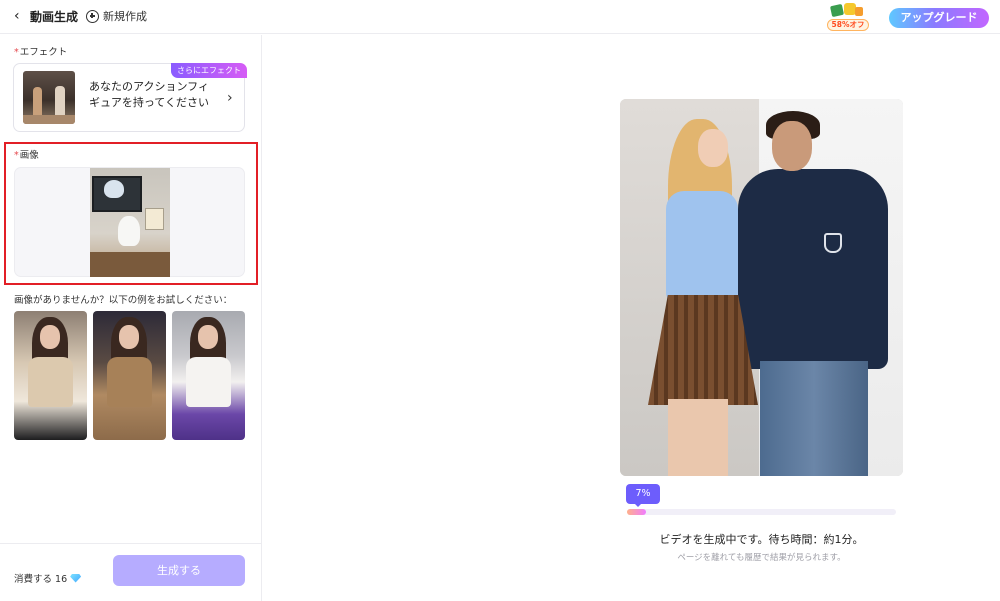  I want to click on diamond-icon, so click(76, 578).